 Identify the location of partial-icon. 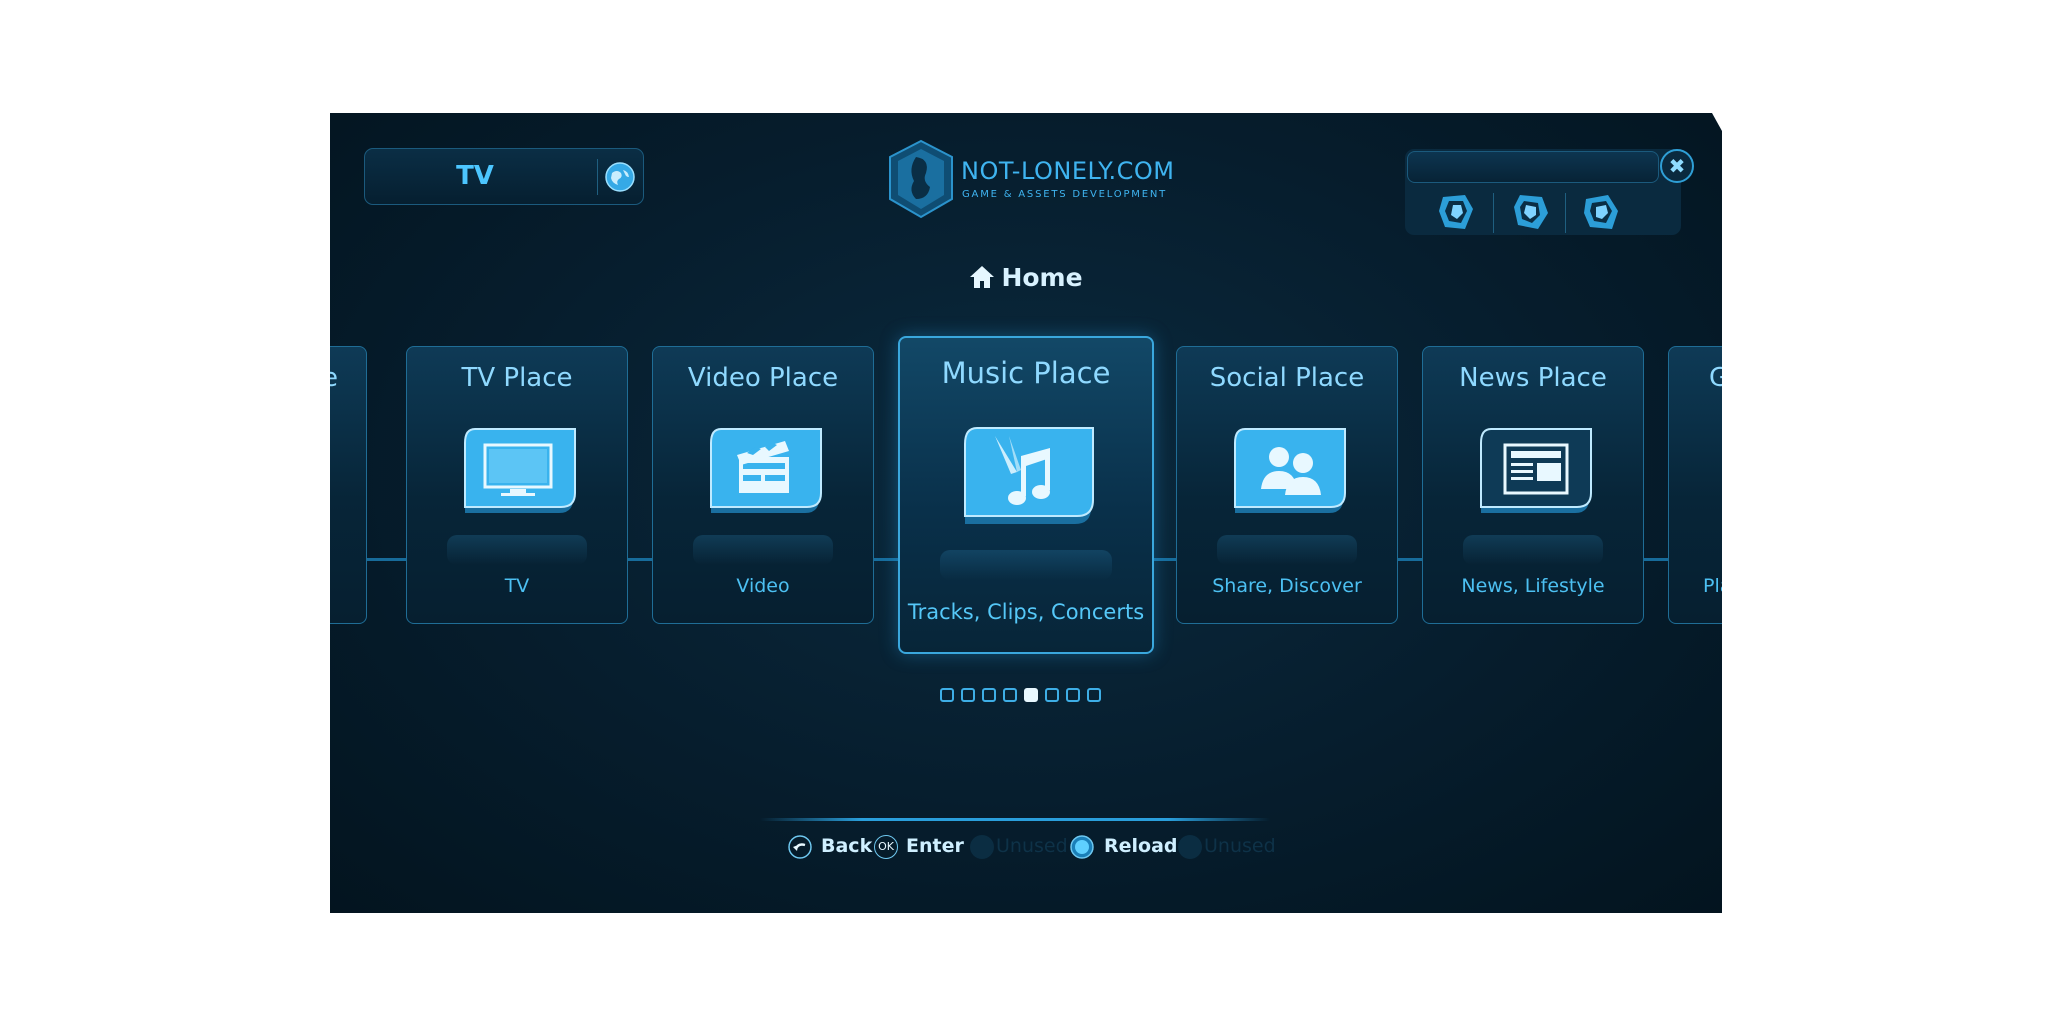
(1720, 475).